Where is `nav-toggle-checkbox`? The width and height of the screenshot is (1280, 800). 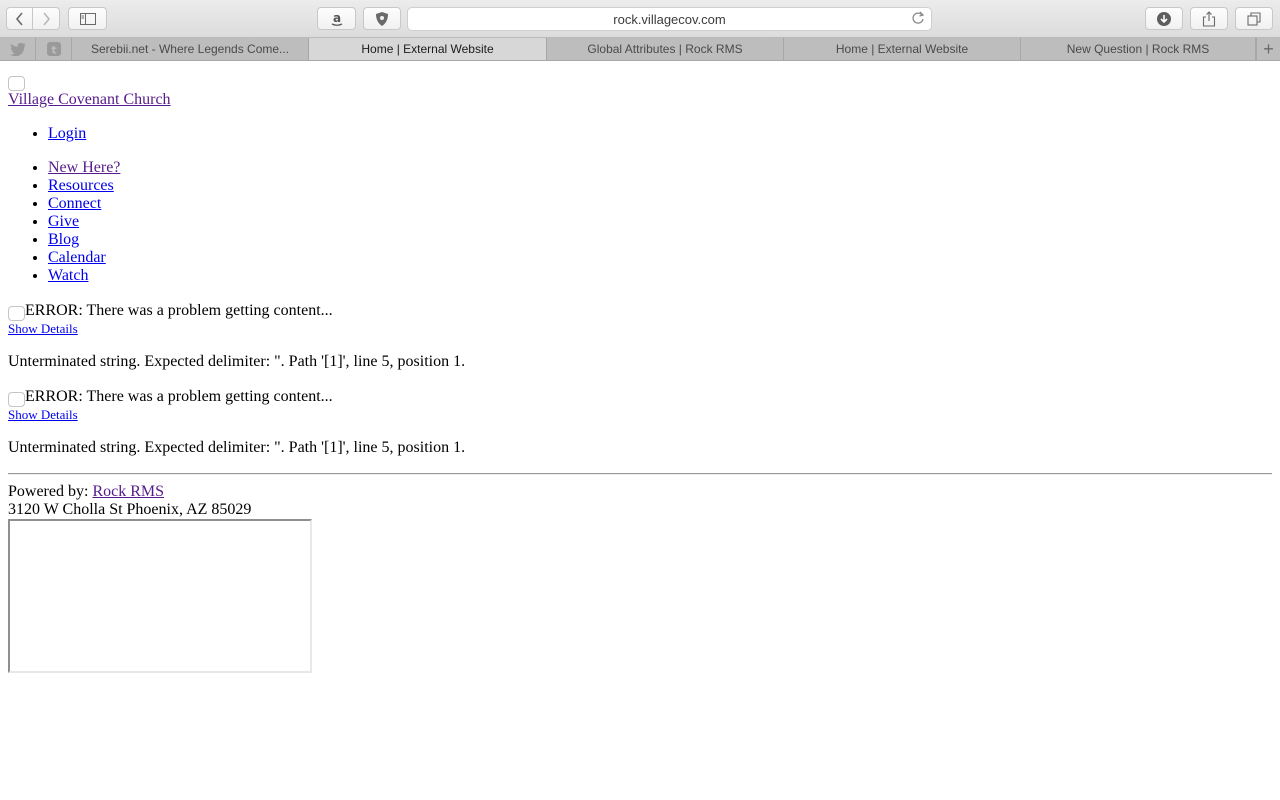
nav-toggle-checkbox is located at coordinates (16, 83).